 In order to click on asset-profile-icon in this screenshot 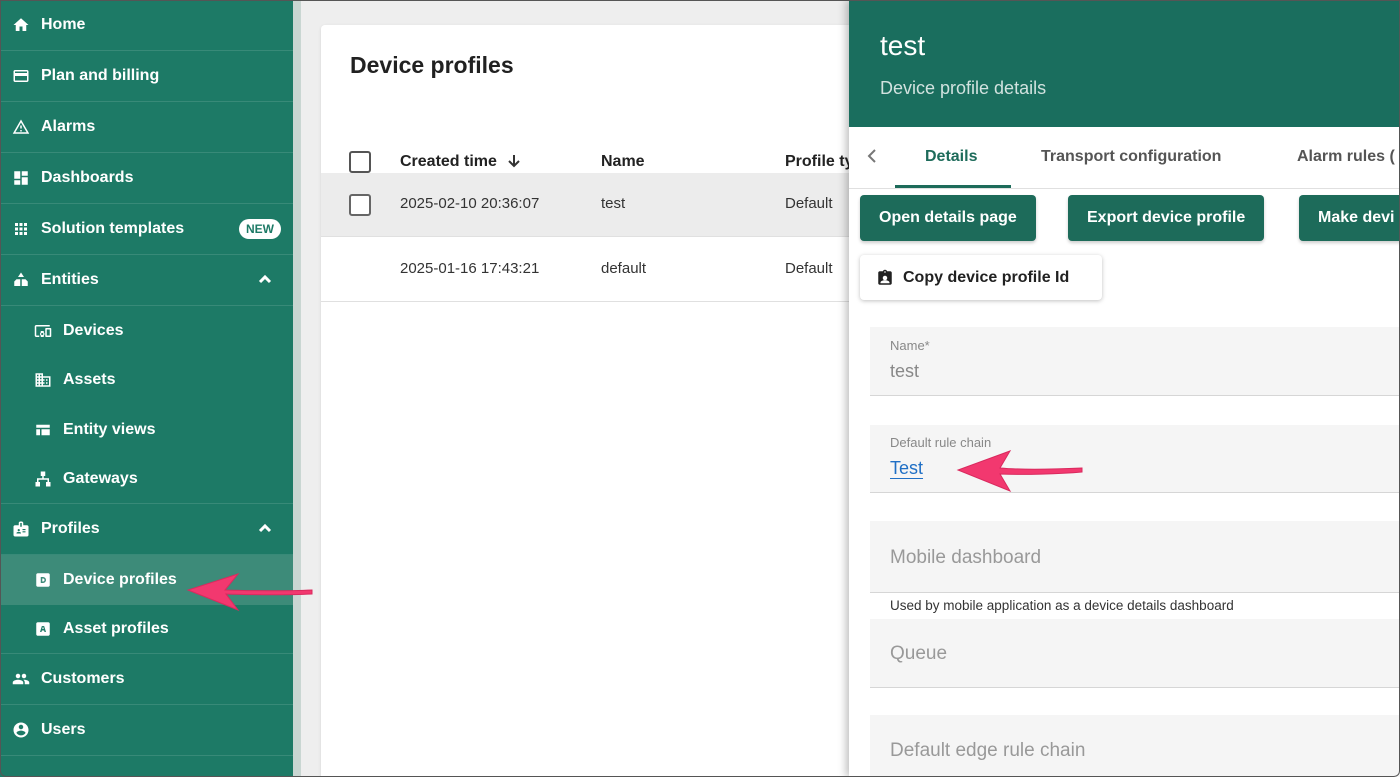, I will do `click(43, 629)`.